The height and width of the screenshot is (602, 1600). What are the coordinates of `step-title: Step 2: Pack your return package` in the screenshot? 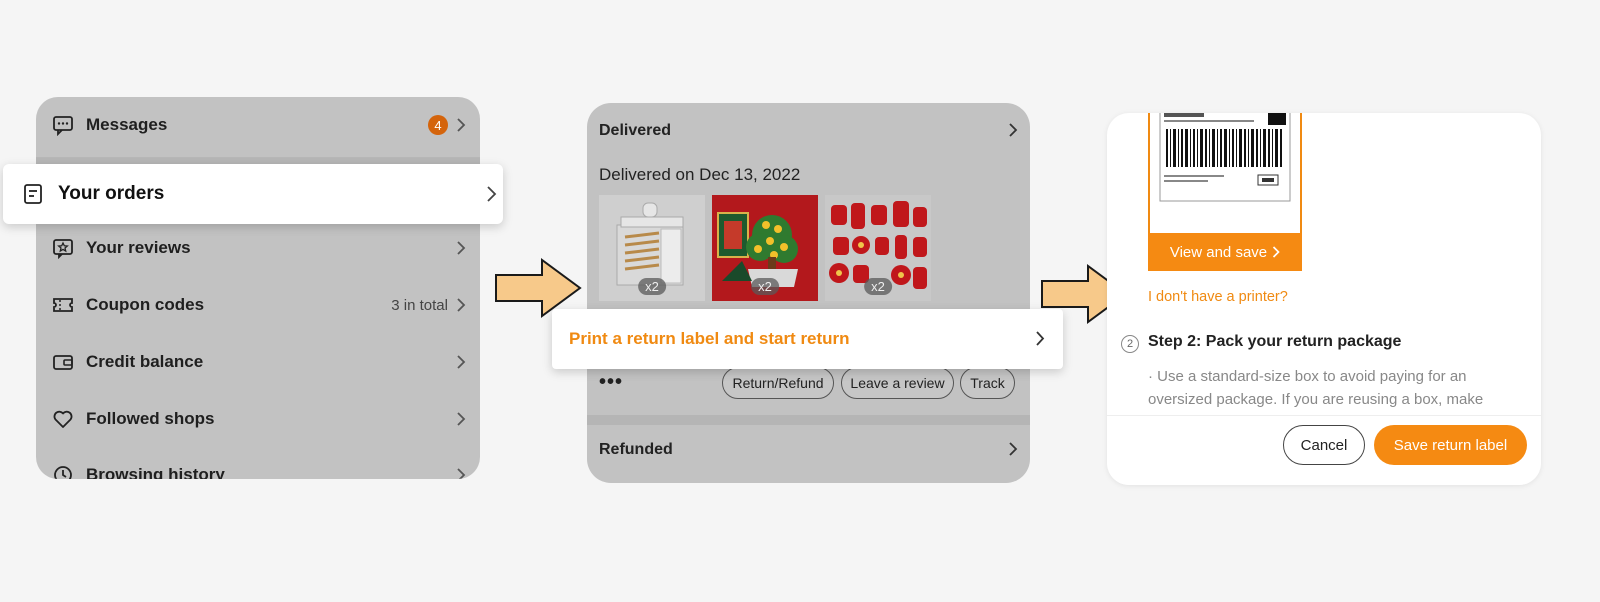 It's located at (1275, 341).